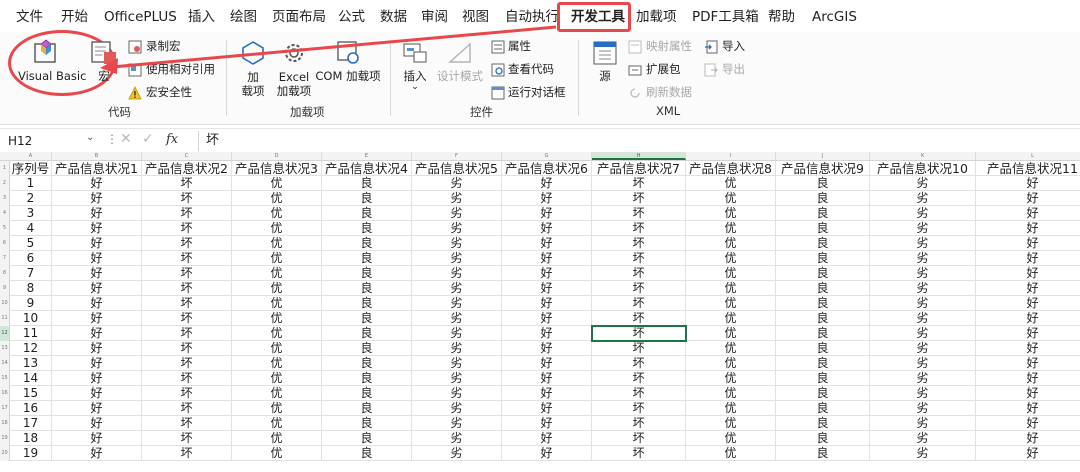 Image resolution: width=1080 pixels, height=472 pixels. What do you see at coordinates (5, 378) in the screenshot?
I see `row-number: 15` at bounding box center [5, 378].